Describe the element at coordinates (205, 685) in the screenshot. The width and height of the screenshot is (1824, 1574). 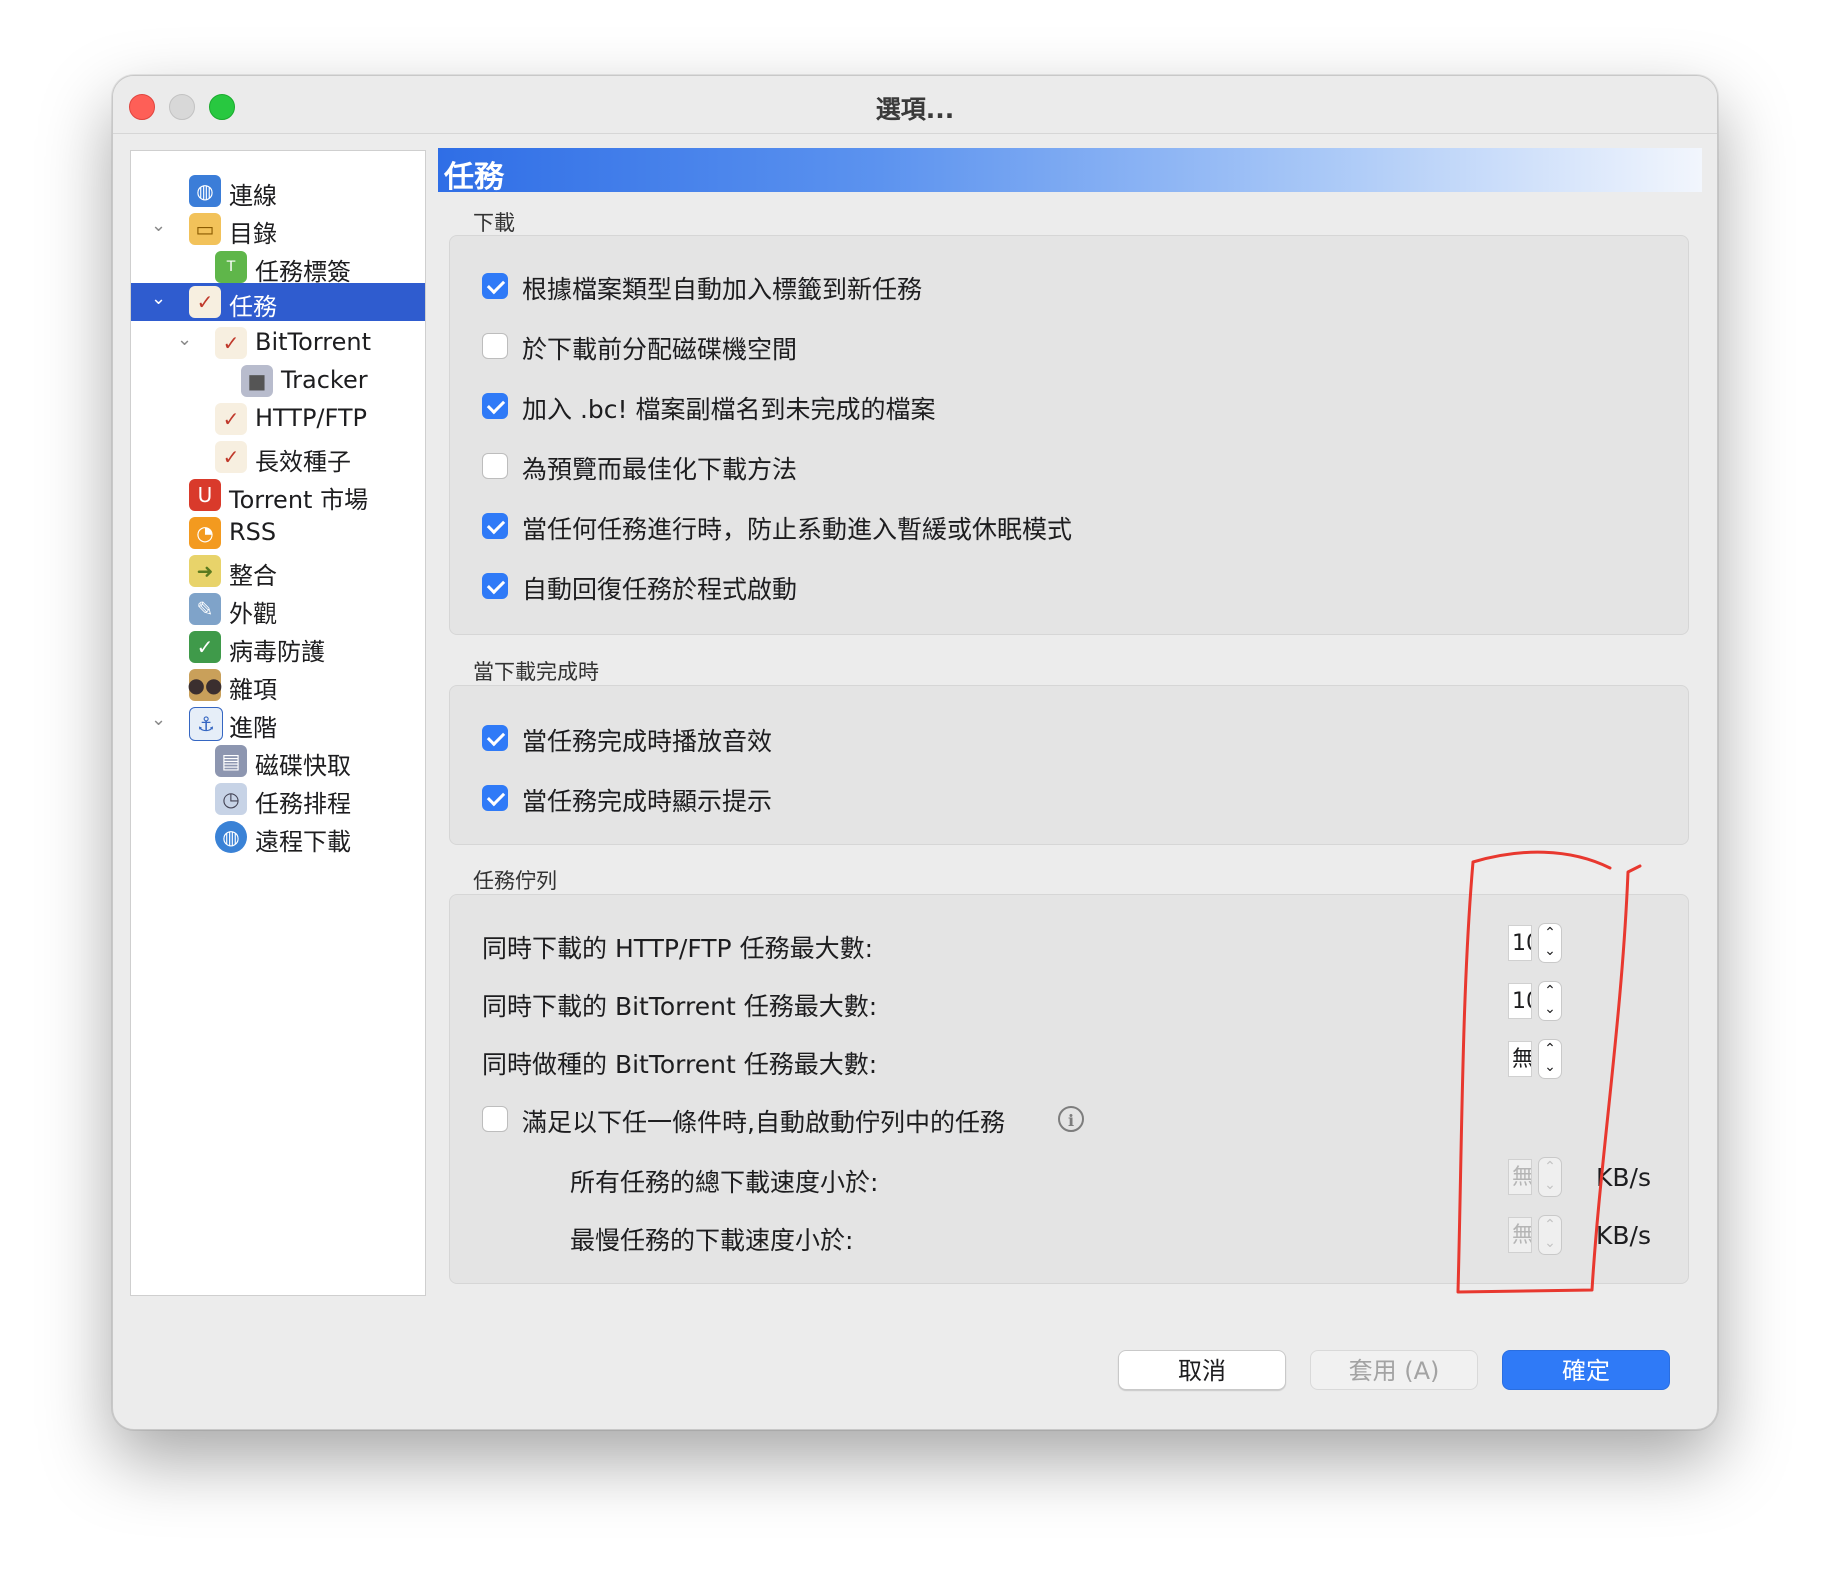
I see `people-icon: ●●` at that location.